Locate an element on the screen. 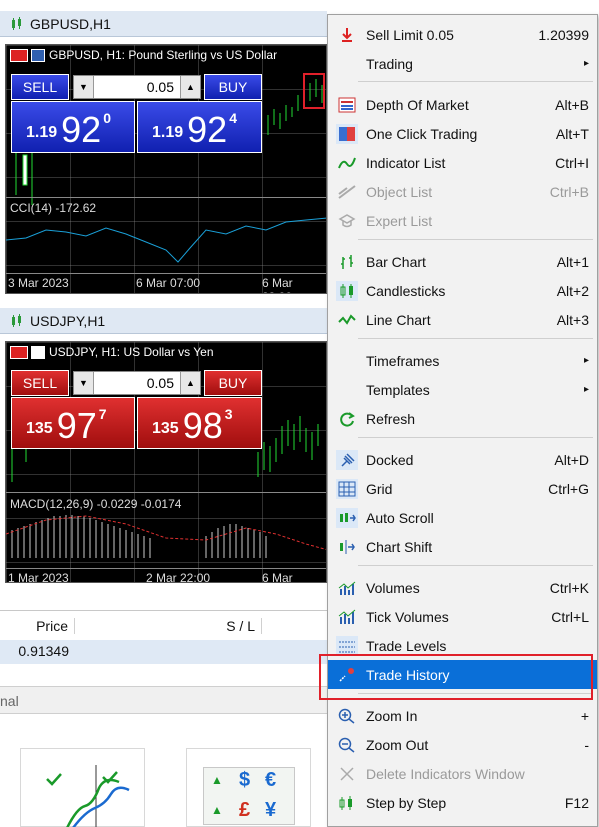 Image resolution: width=599 pixels, height=827 pixels. menu-item-label: Depth Of Market is located at coordinates (417, 104).